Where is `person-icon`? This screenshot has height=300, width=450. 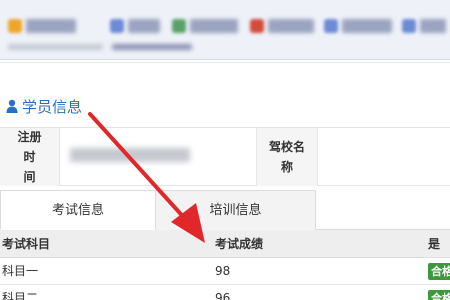
person-icon is located at coordinates (12, 106).